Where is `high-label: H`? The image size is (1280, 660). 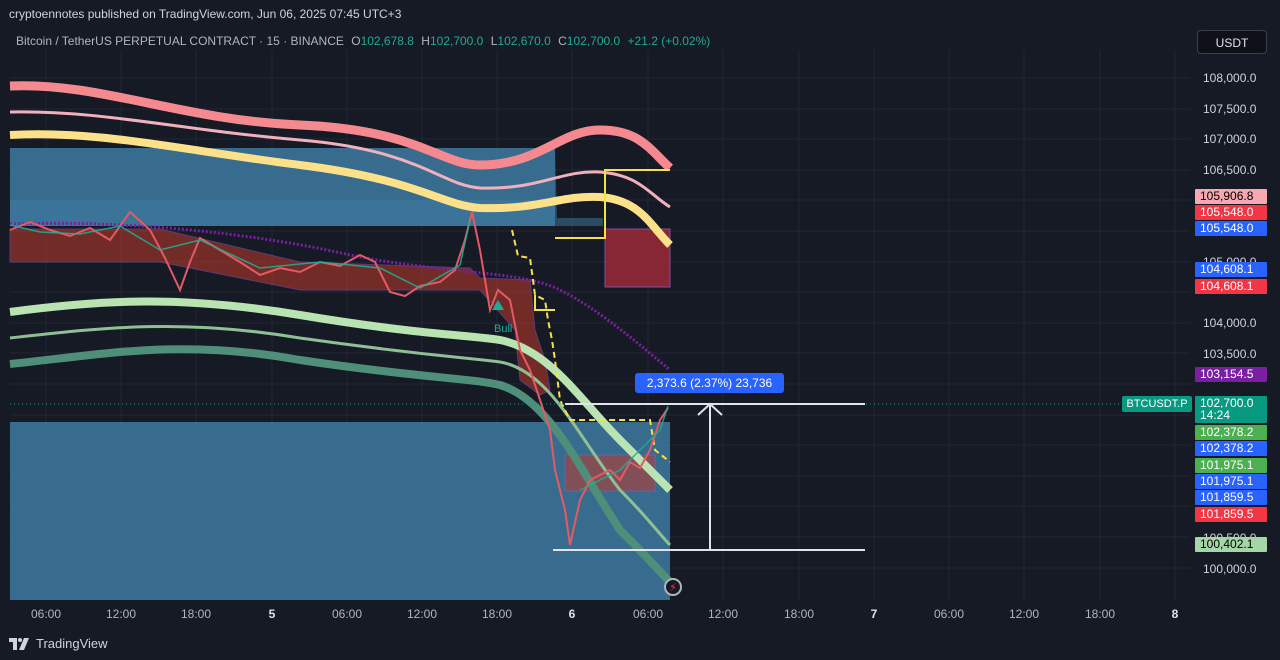
high-label: H is located at coordinates (425, 41).